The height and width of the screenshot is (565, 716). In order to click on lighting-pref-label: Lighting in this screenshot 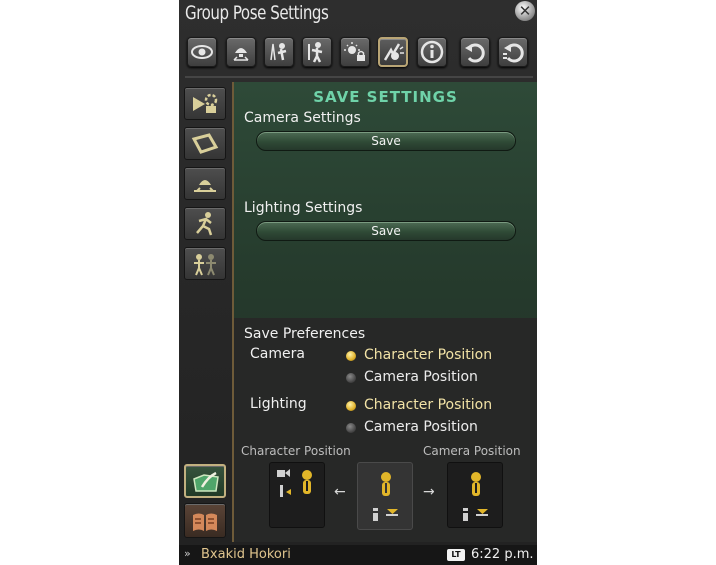, I will do `click(278, 404)`.